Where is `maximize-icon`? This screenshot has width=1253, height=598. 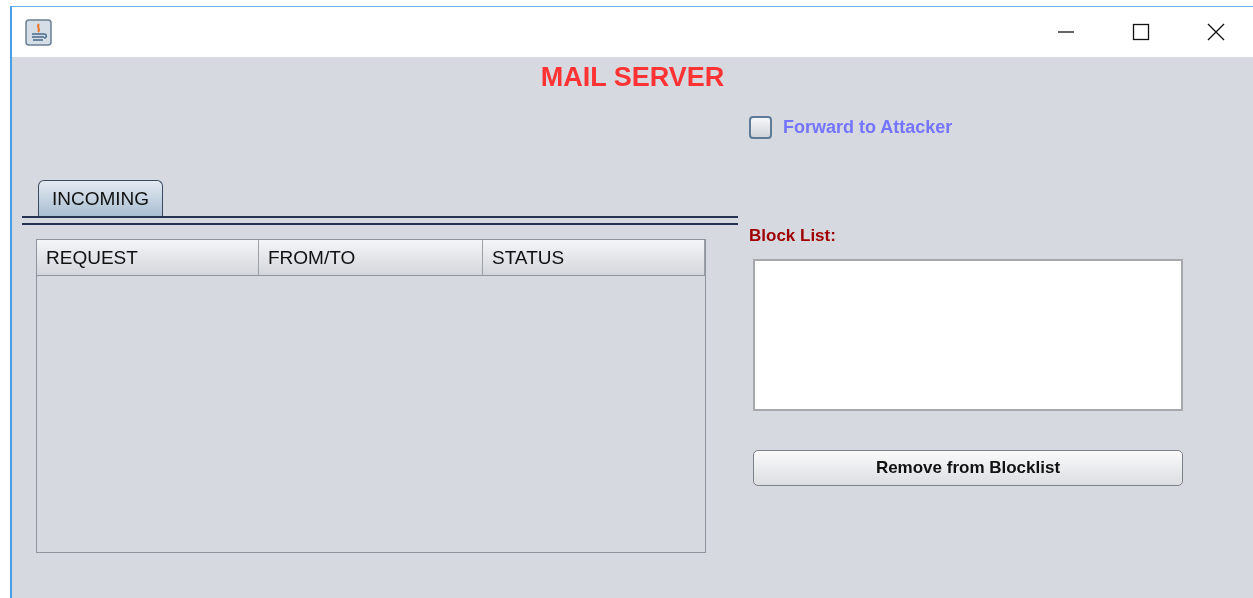 maximize-icon is located at coordinates (1140, 32).